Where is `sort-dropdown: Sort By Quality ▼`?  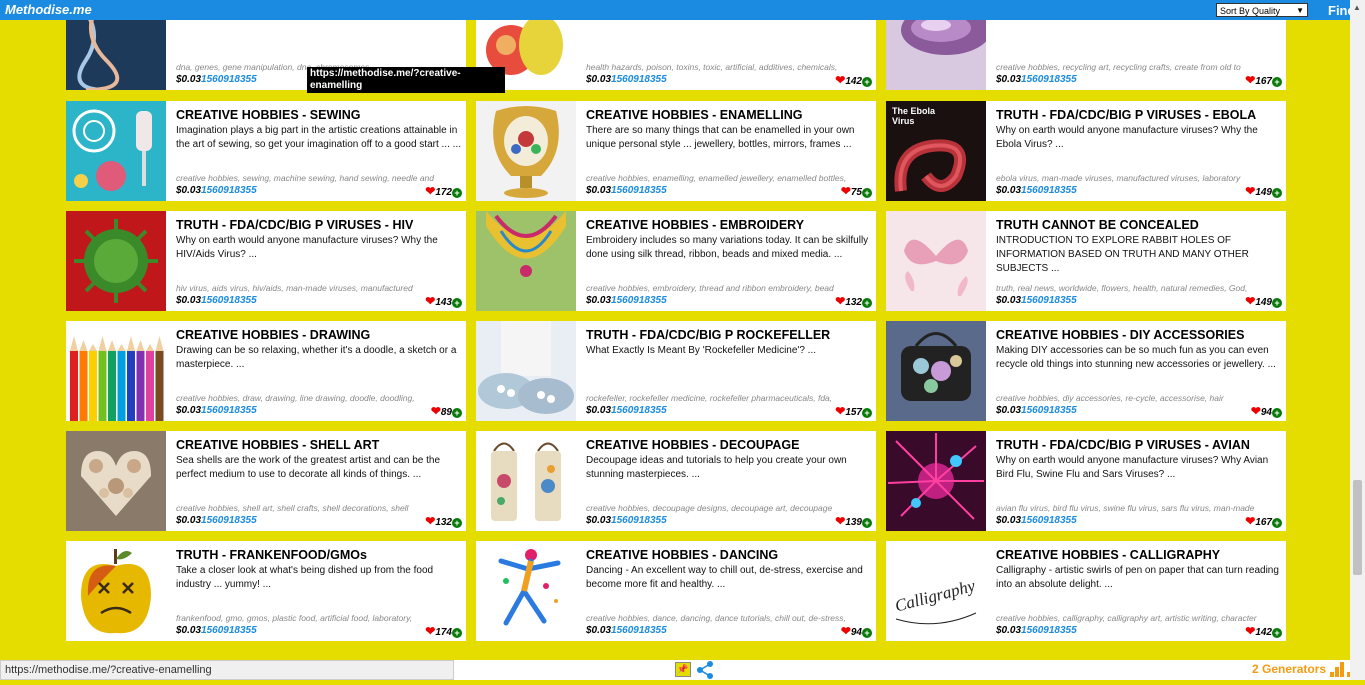
sort-dropdown: Sort By Quality ▼ is located at coordinates (1262, 10).